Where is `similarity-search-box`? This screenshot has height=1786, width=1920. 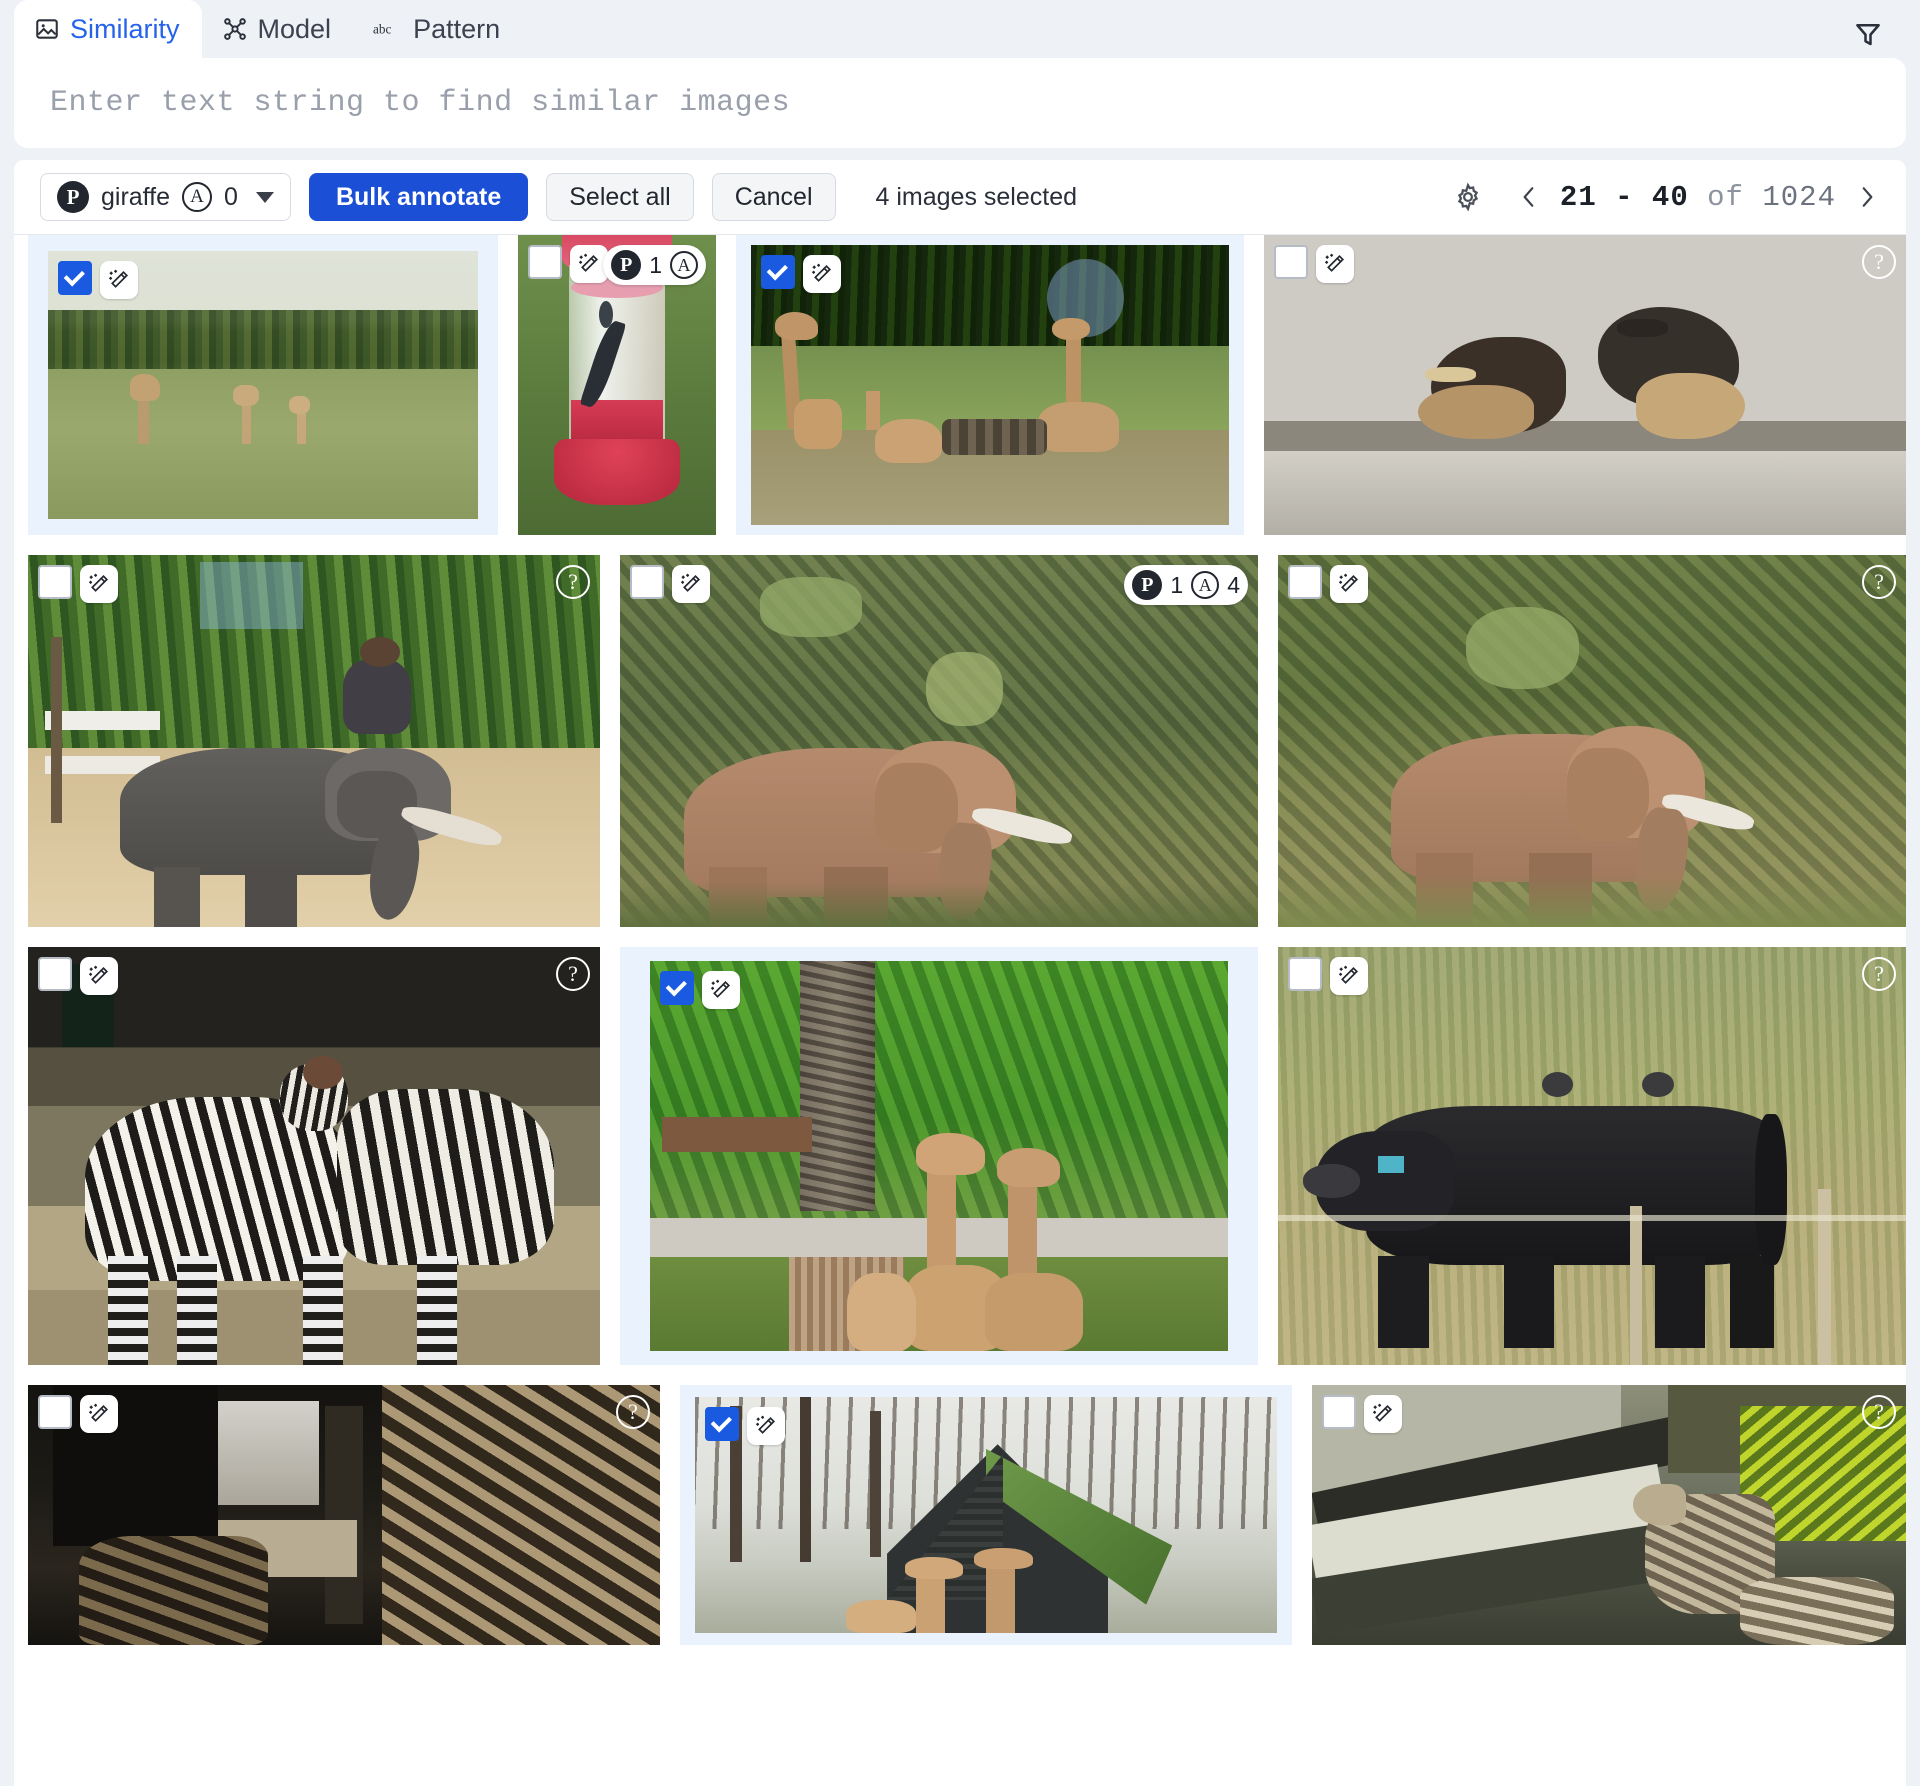 similarity-search-box is located at coordinates (960, 103).